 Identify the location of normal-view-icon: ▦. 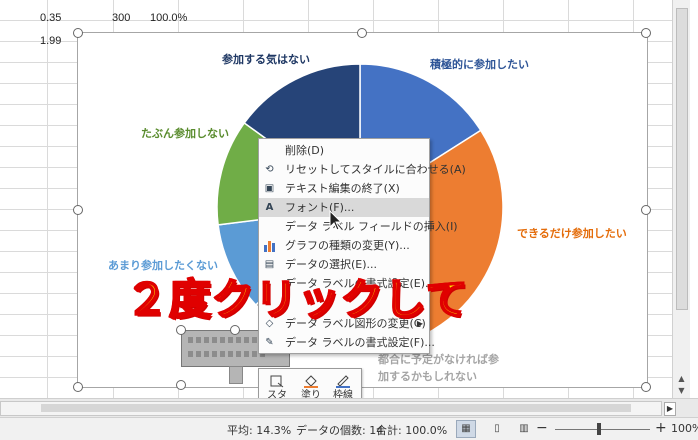
(466, 429).